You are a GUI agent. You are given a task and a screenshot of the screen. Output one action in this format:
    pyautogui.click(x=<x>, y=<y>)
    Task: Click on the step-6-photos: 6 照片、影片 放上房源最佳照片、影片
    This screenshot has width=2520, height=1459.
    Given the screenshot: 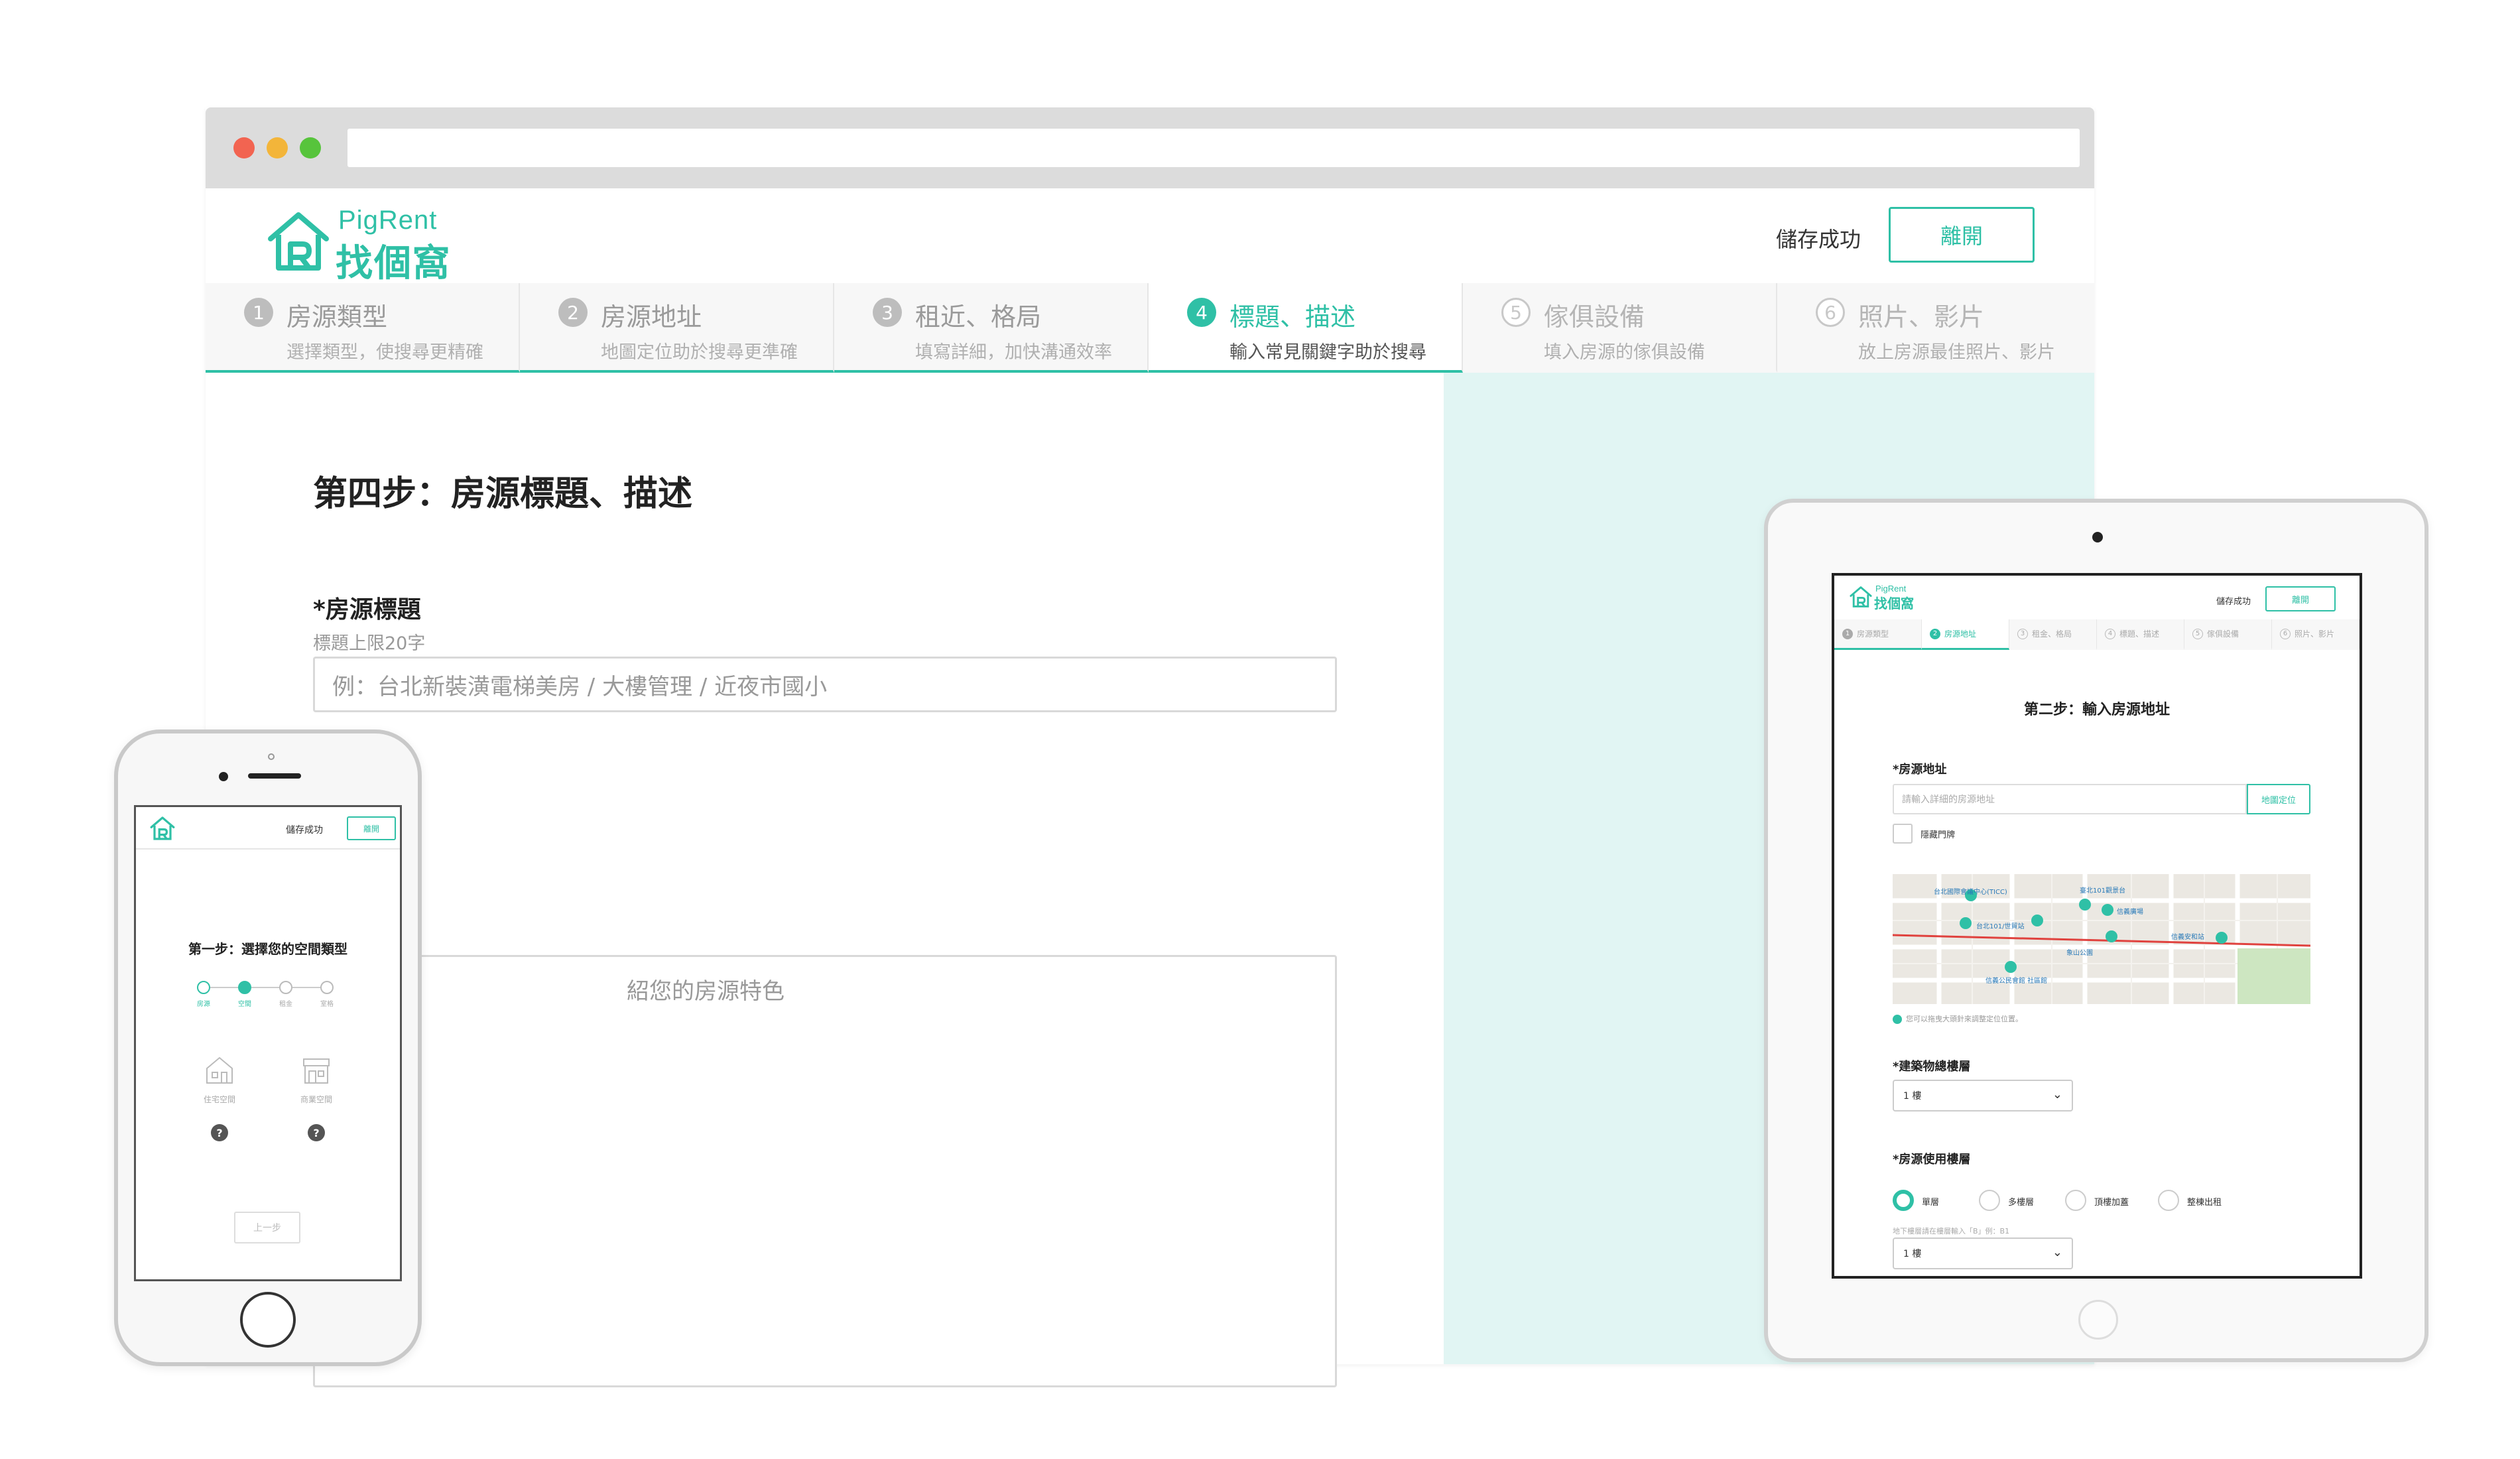 What is the action you would take?
    pyautogui.click(x=1934, y=328)
    